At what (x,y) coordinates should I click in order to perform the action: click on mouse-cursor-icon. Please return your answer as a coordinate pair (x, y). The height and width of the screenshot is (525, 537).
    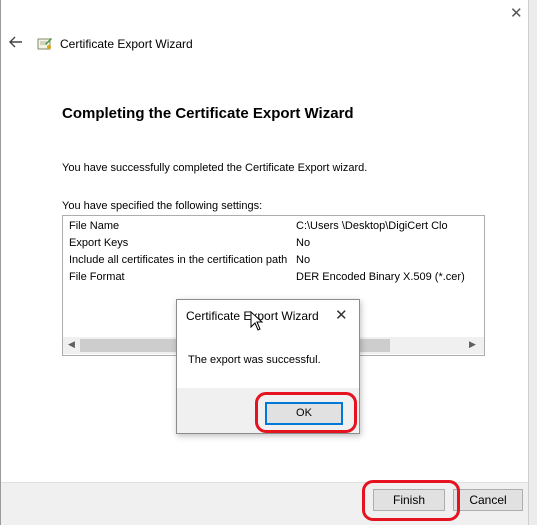
    Looking at the image, I should click on (257, 321).